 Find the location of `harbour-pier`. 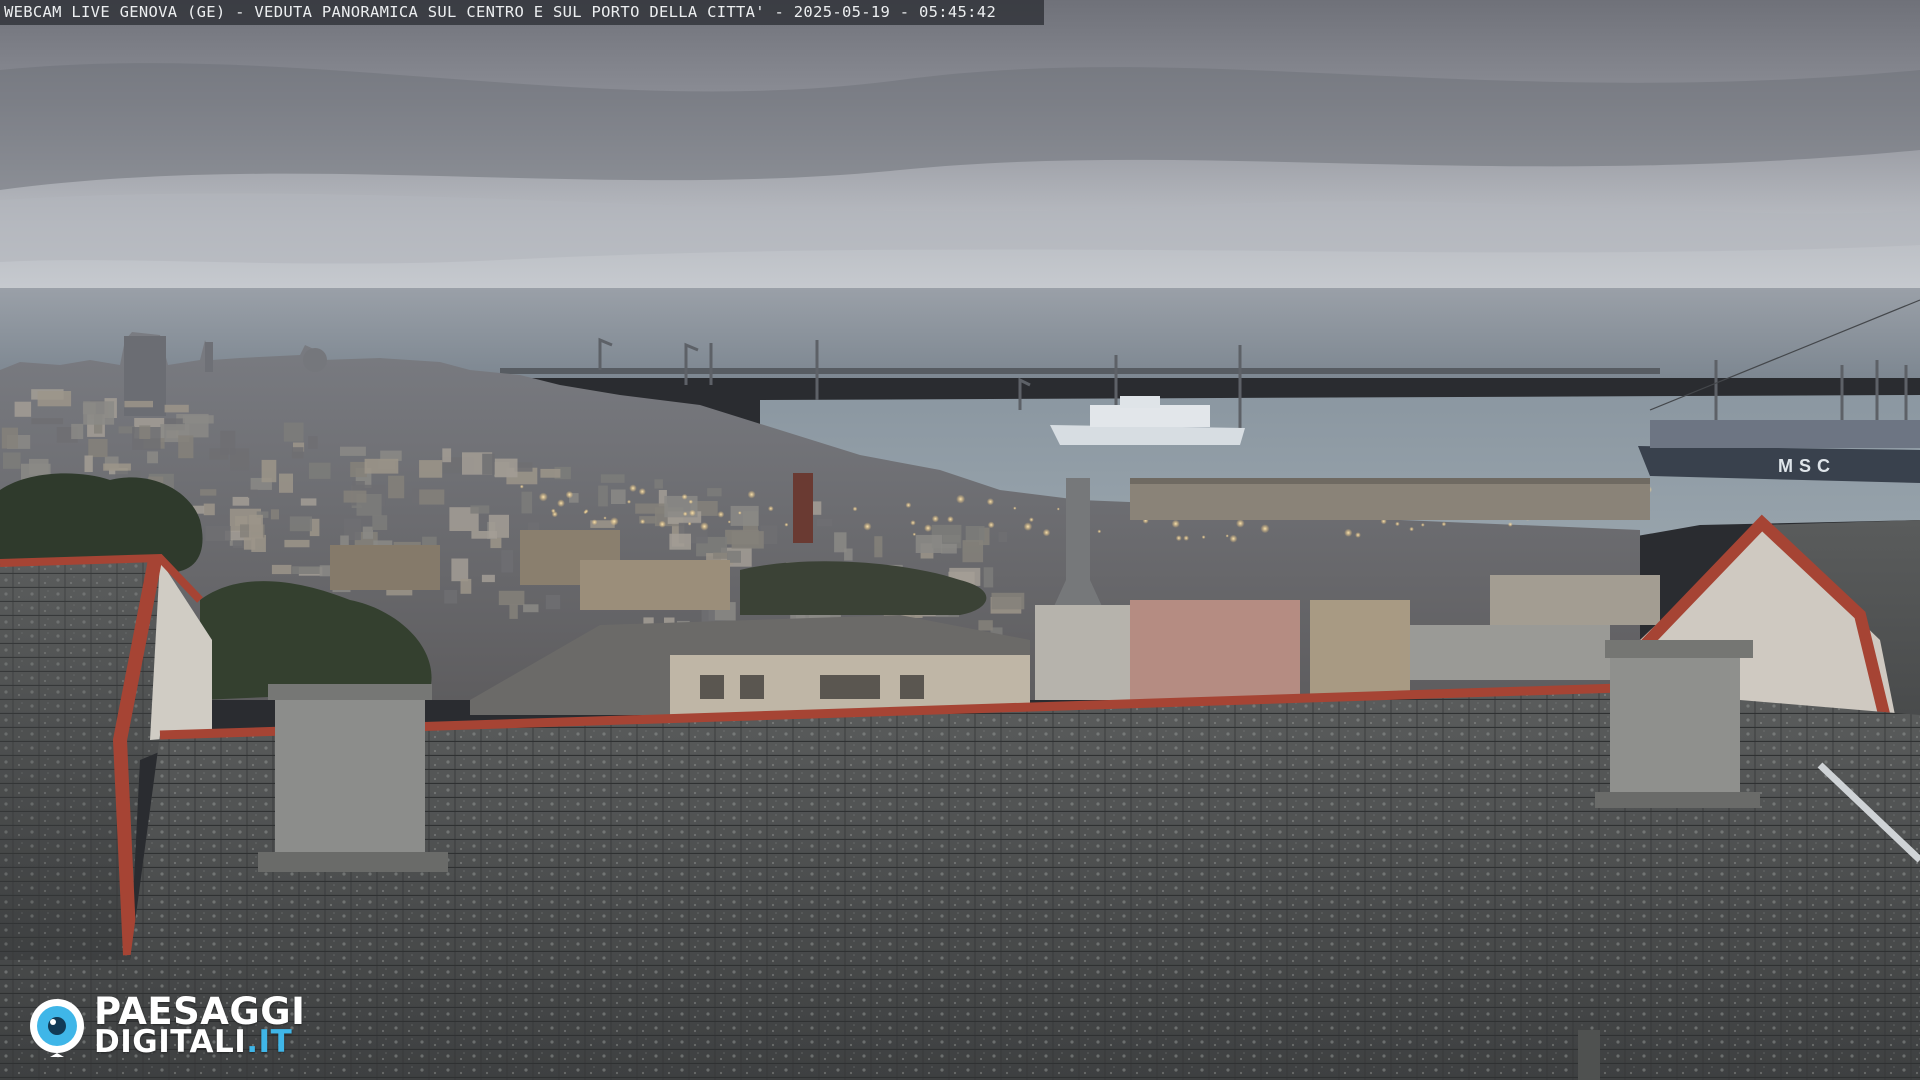

harbour-pier is located at coordinates (1390, 500).